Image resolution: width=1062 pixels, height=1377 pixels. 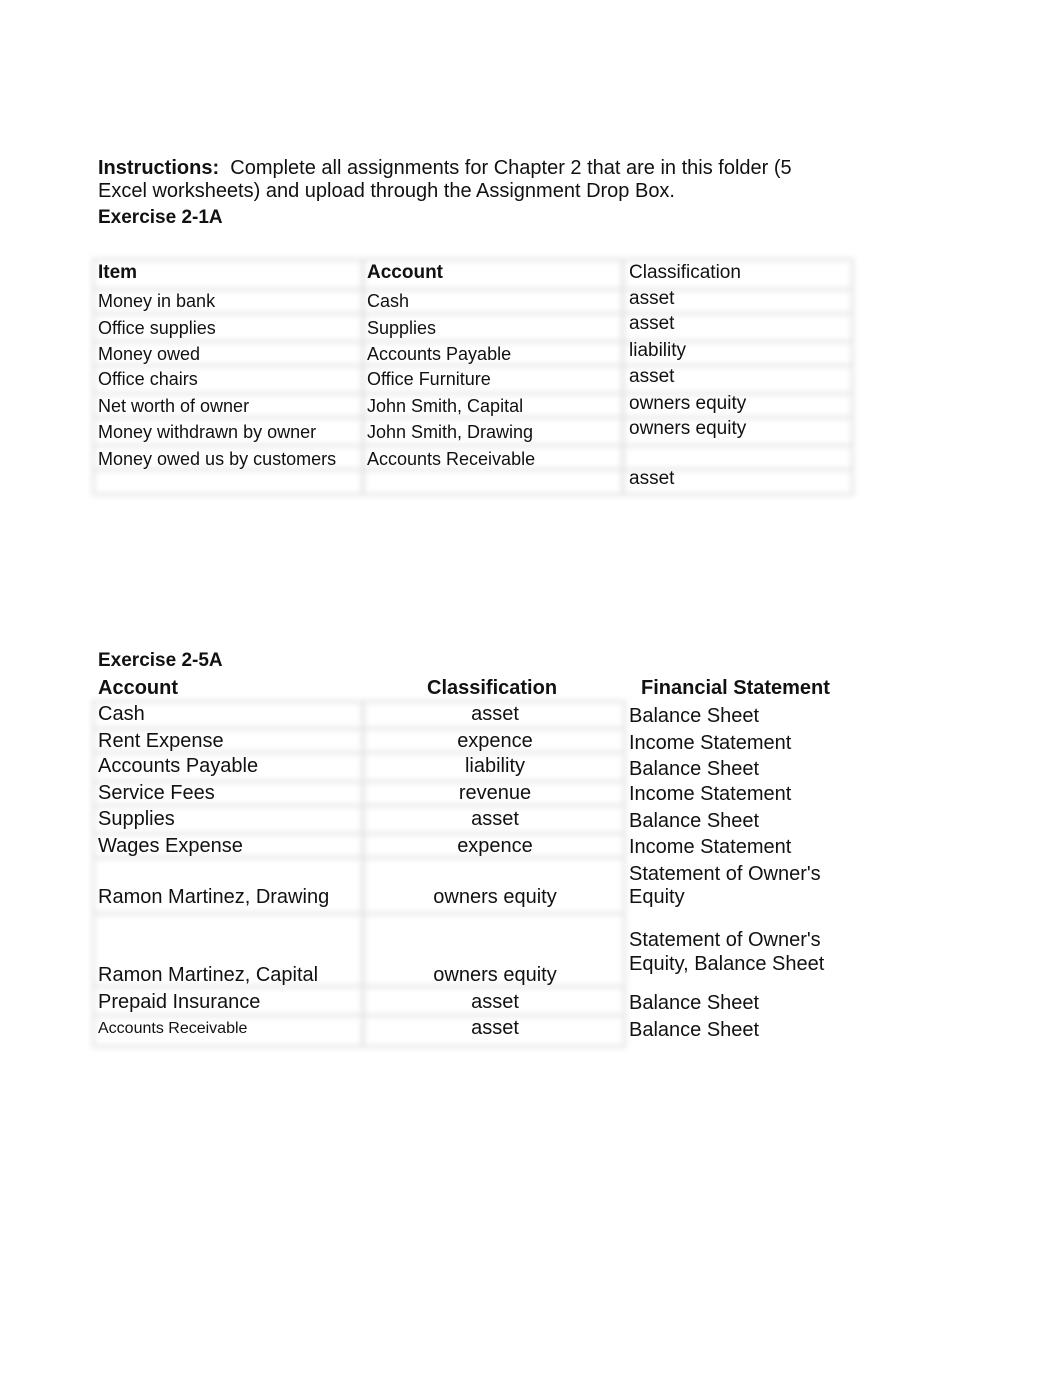 I want to click on row10-statement: Balance Sheet, so click(x=694, y=1030).